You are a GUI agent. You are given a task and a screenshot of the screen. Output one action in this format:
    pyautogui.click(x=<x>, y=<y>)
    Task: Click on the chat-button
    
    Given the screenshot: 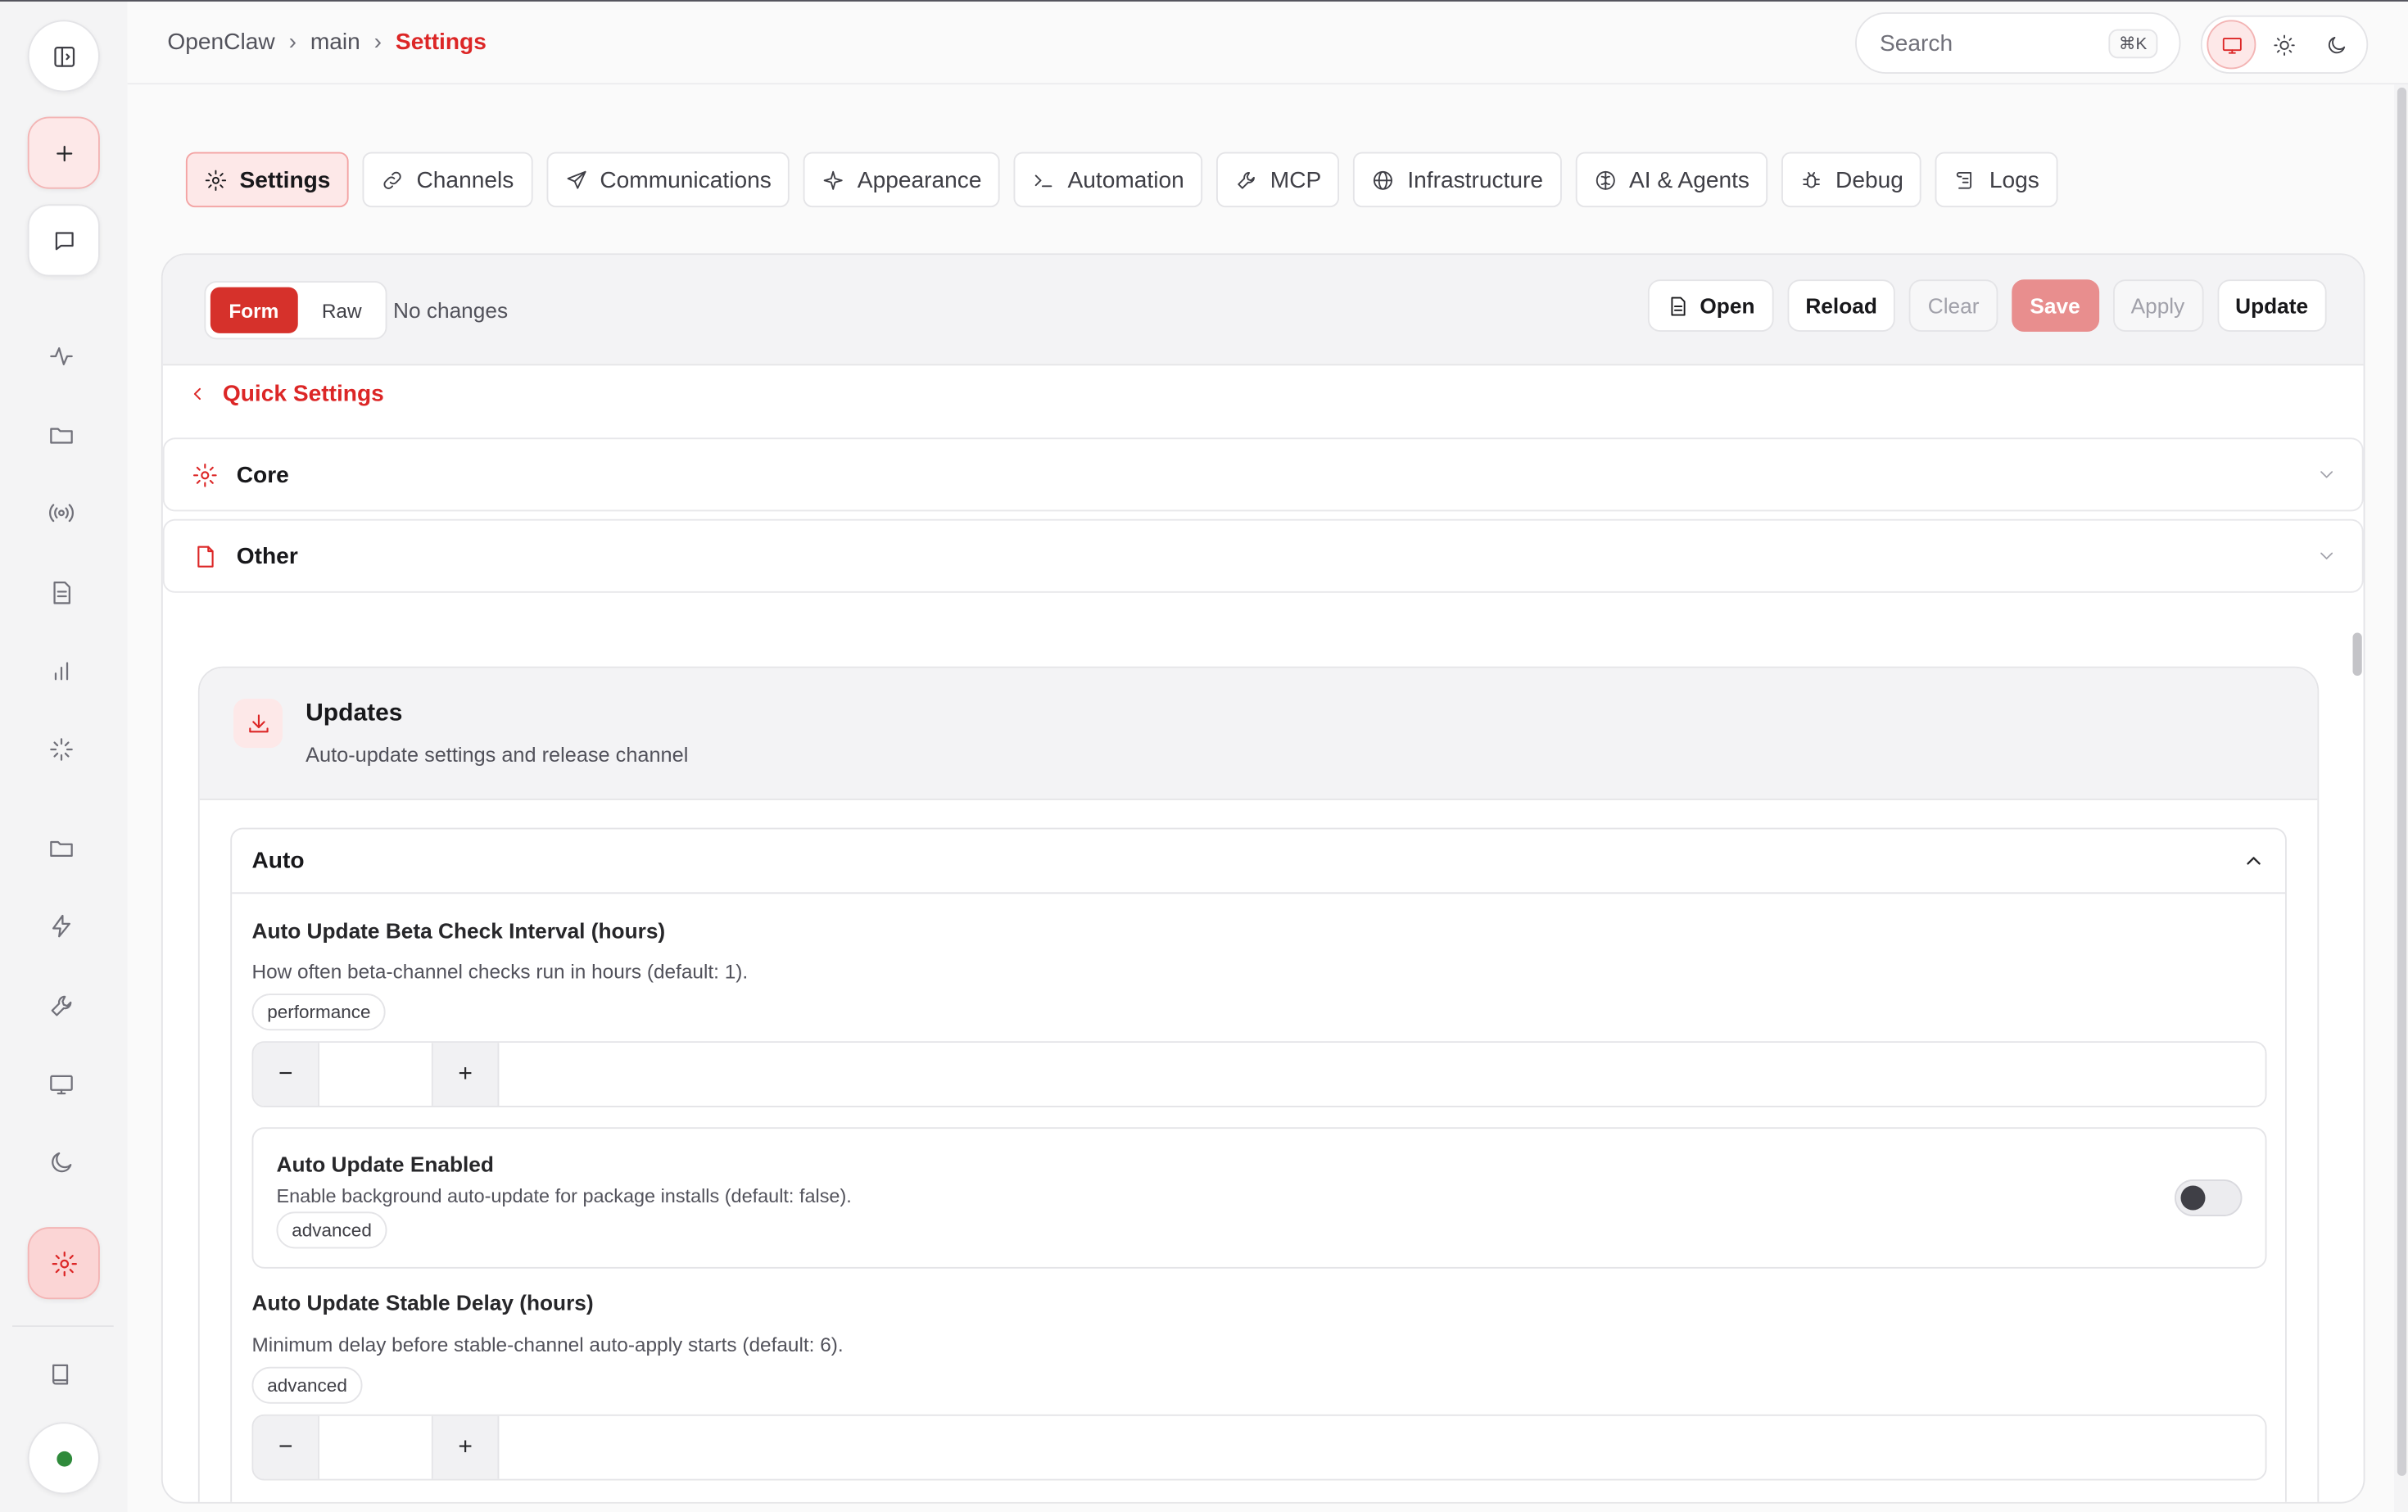 What is the action you would take?
    pyautogui.click(x=63, y=240)
    